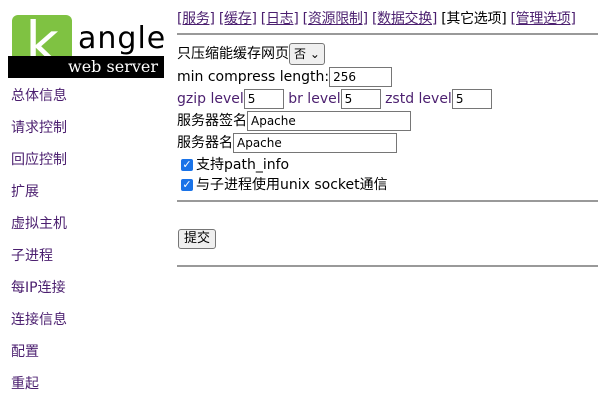 Image resolution: width=598 pixels, height=400 pixels. Describe the element at coordinates (187, 185) in the screenshot. I see `unix-socket-checkbox: ✓` at that location.